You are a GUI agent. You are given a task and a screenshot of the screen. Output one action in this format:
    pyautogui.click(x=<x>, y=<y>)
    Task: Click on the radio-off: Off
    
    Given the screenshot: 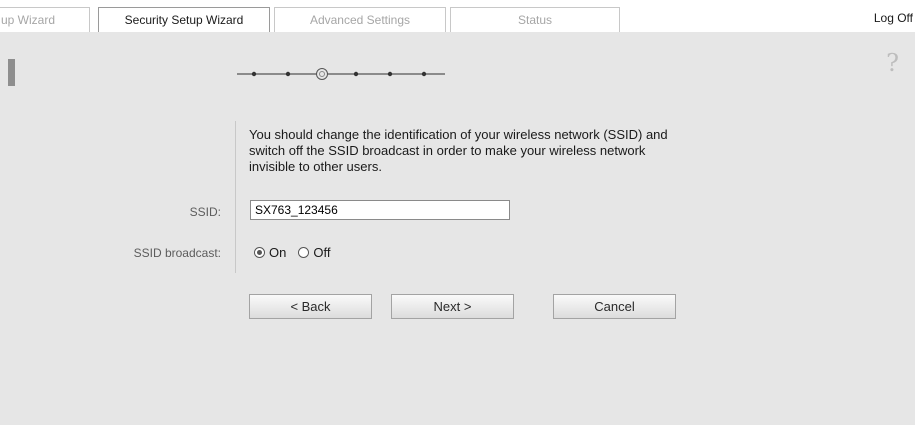 What is the action you would take?
    pyautogui.click(x=314, y=252)
    